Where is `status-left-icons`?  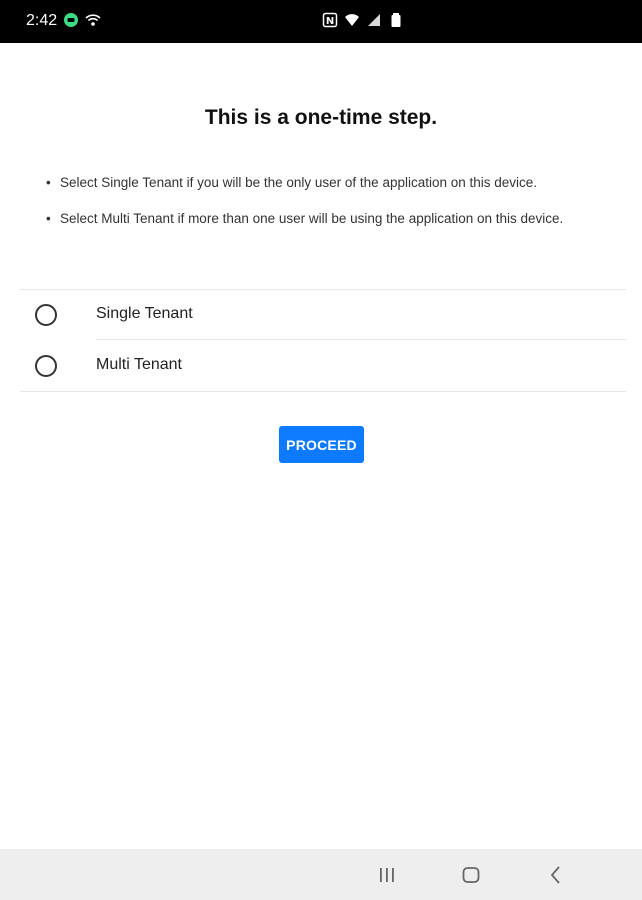
status-left-icons is located at coordinates (82, 20).